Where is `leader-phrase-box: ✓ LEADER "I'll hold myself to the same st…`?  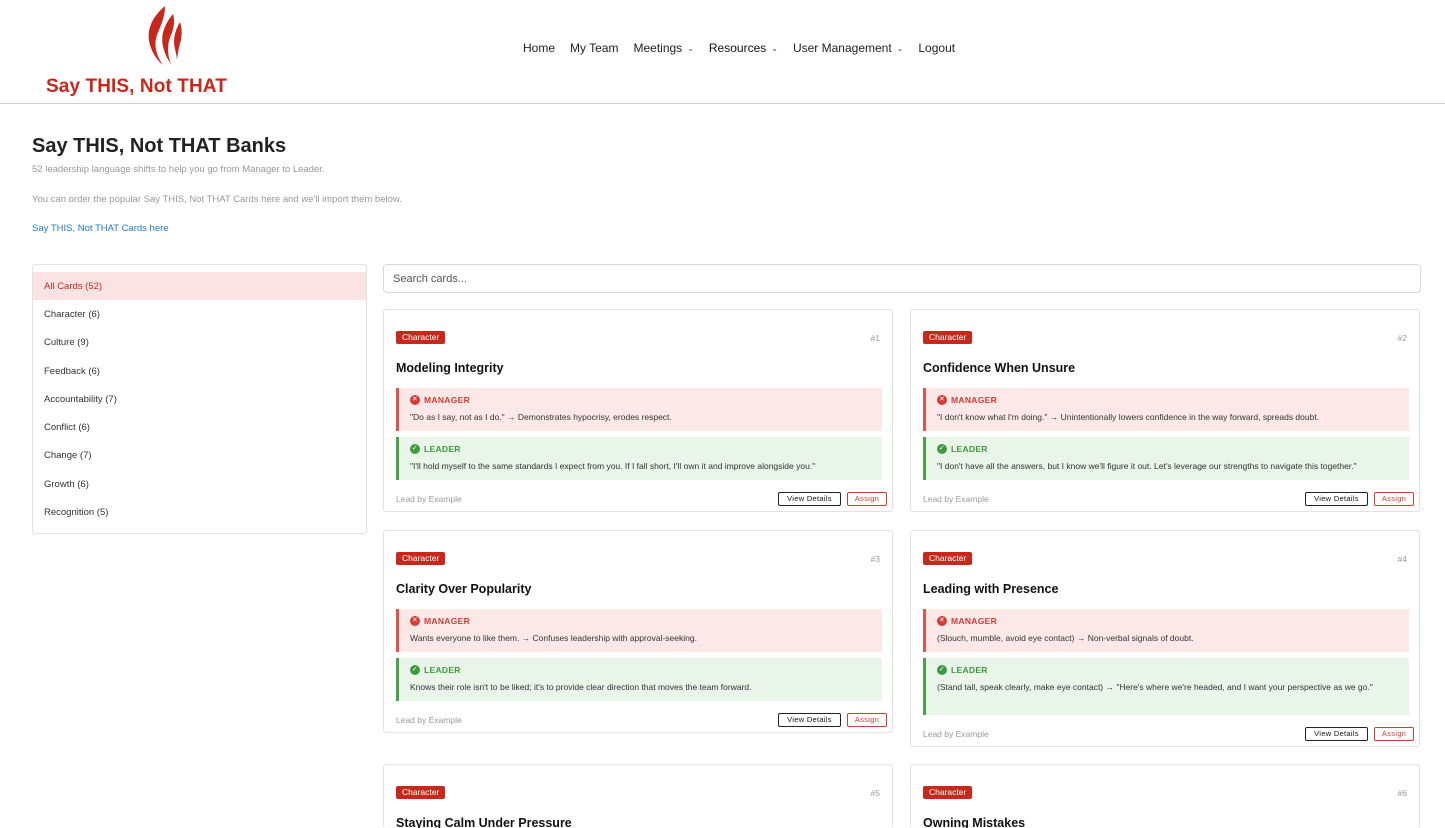 leader-phrase-box: ✓ LEADER "I'll hold myself to the same st… is located at coordinates (639, 458).